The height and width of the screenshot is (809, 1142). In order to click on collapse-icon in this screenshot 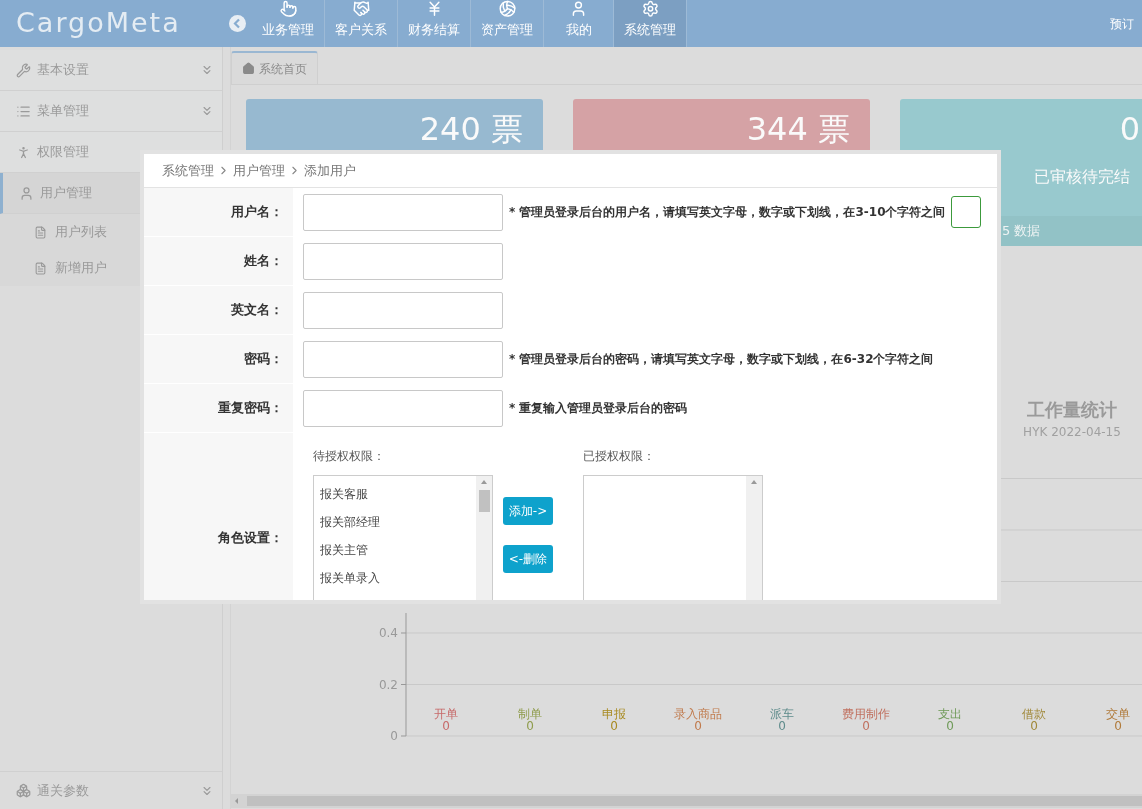, I will do `click(237, 23)`.